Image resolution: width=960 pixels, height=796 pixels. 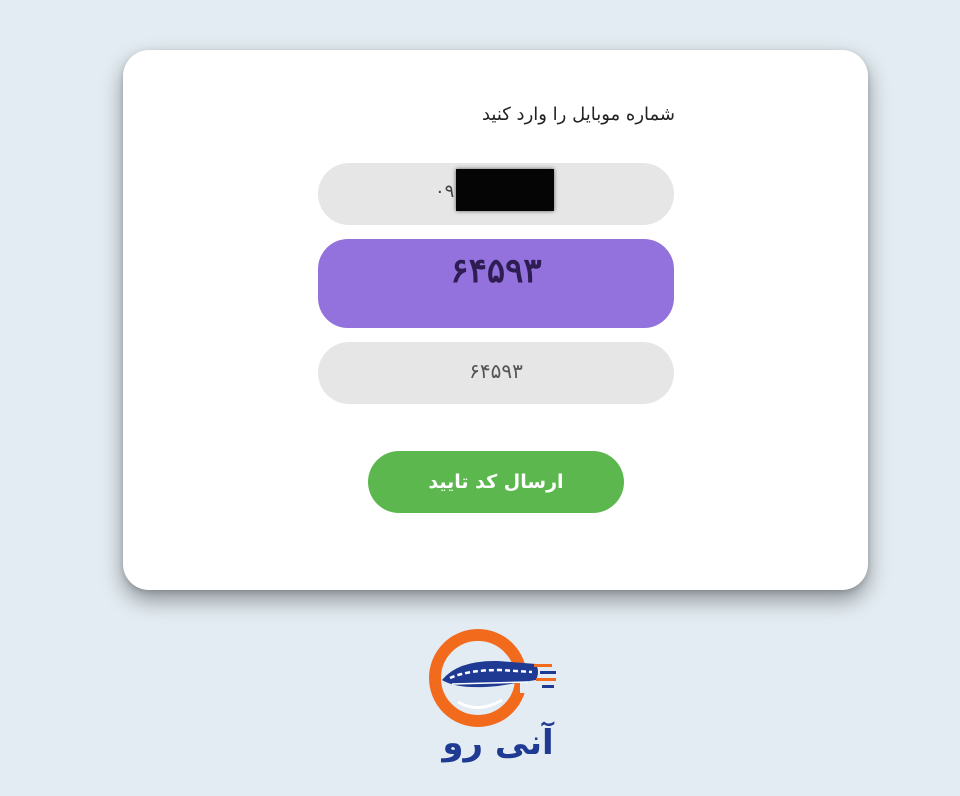 I want to click on mobile-number-value: ۰۹, so click(x=445, y=191).